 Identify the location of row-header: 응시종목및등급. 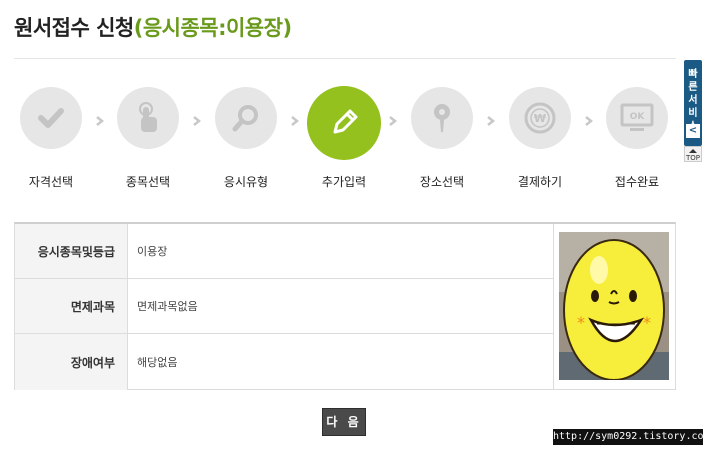
(71, 251).